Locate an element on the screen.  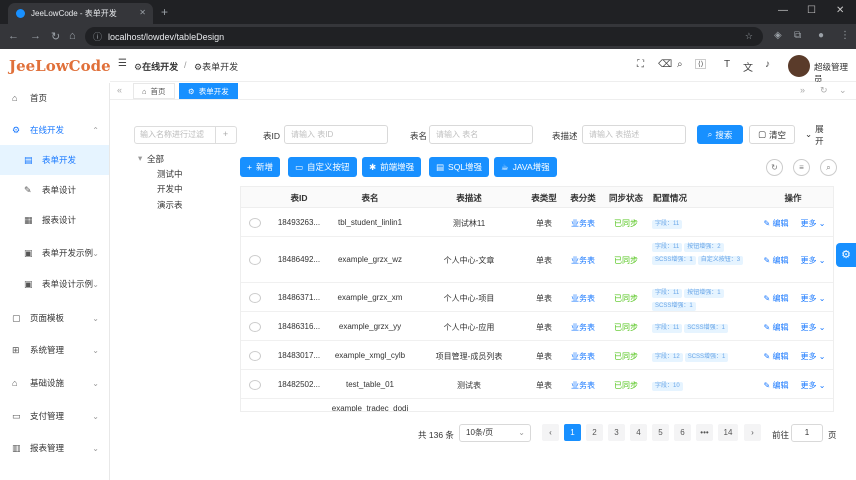
sidebar-item-form-dev-example: ▣ 表单开发示例 ⌄ is located at coordinates (54, 253).